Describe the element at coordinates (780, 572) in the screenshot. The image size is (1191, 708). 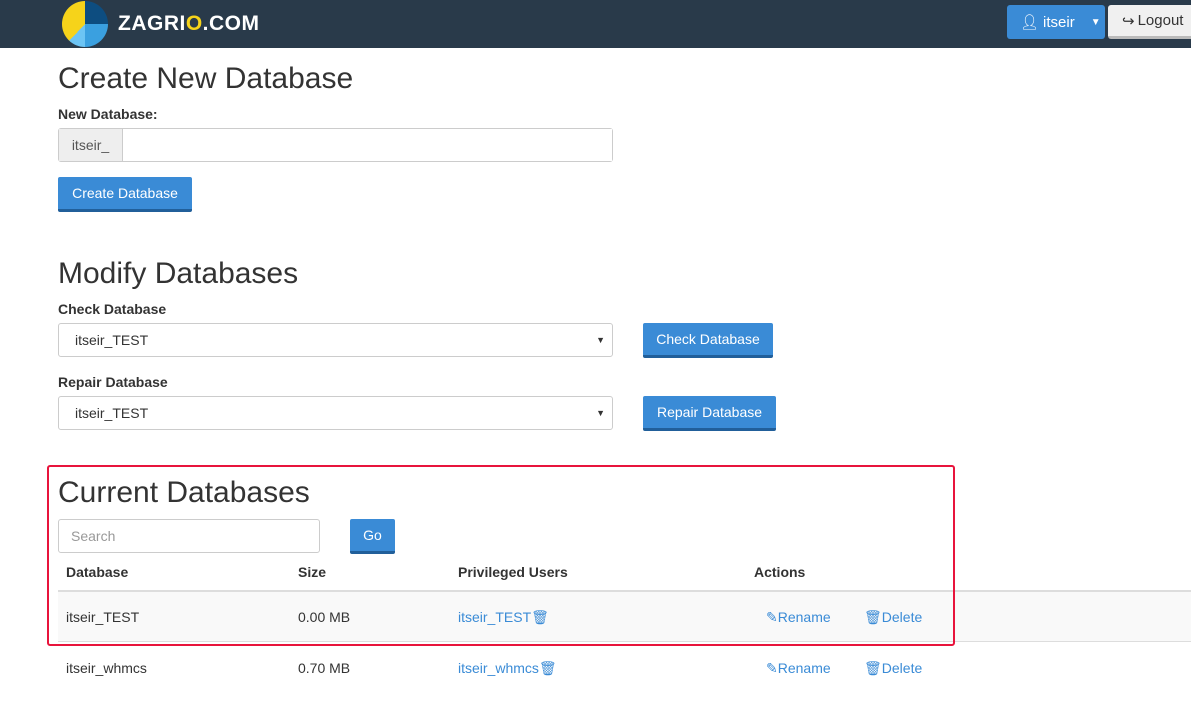
I see `column-actions: Actions` at that location.